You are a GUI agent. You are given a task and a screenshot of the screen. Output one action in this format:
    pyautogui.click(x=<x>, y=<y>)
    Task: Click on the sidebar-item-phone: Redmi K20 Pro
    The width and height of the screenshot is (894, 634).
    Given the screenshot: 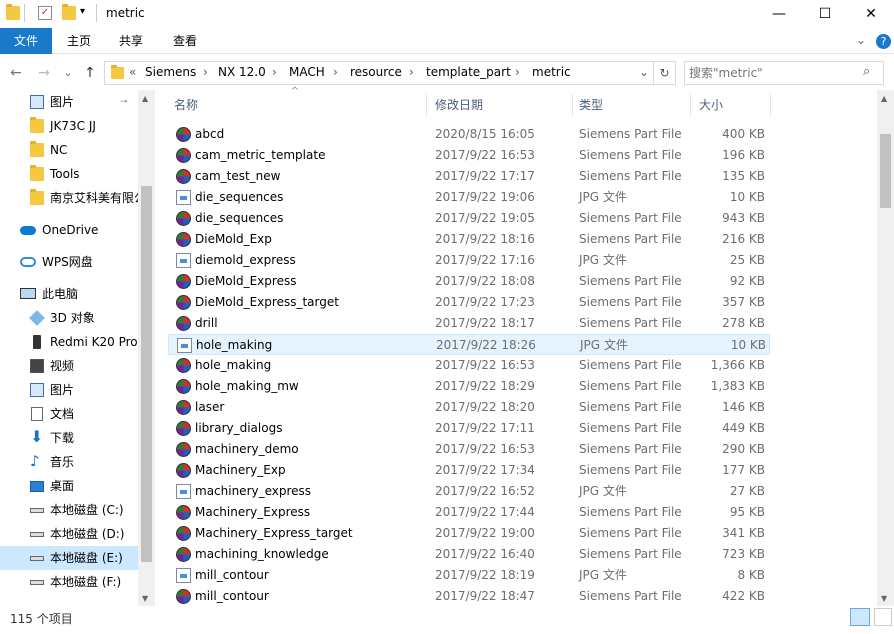 What is the action you would take?
    pyautogui.click(x=69, y=342)
    